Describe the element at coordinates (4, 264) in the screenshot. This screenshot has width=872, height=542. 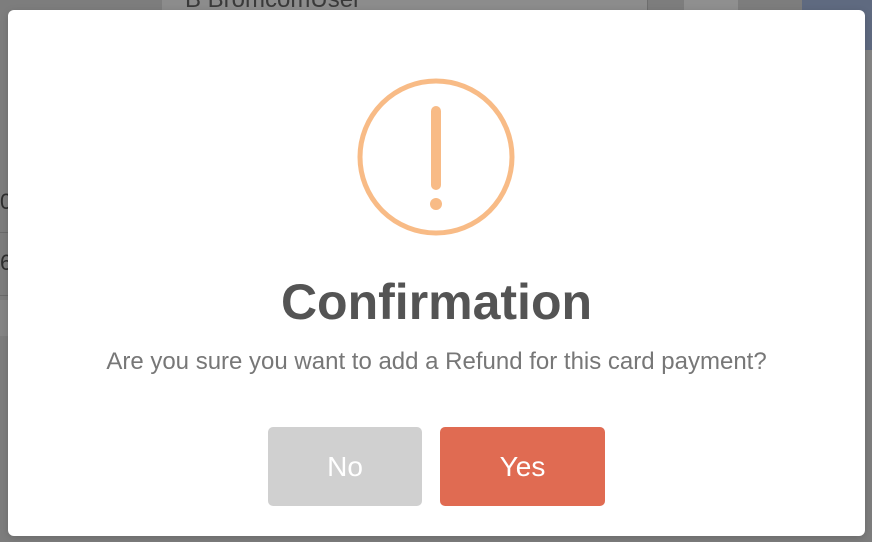
I see `background-table-cell: 6` at that location.